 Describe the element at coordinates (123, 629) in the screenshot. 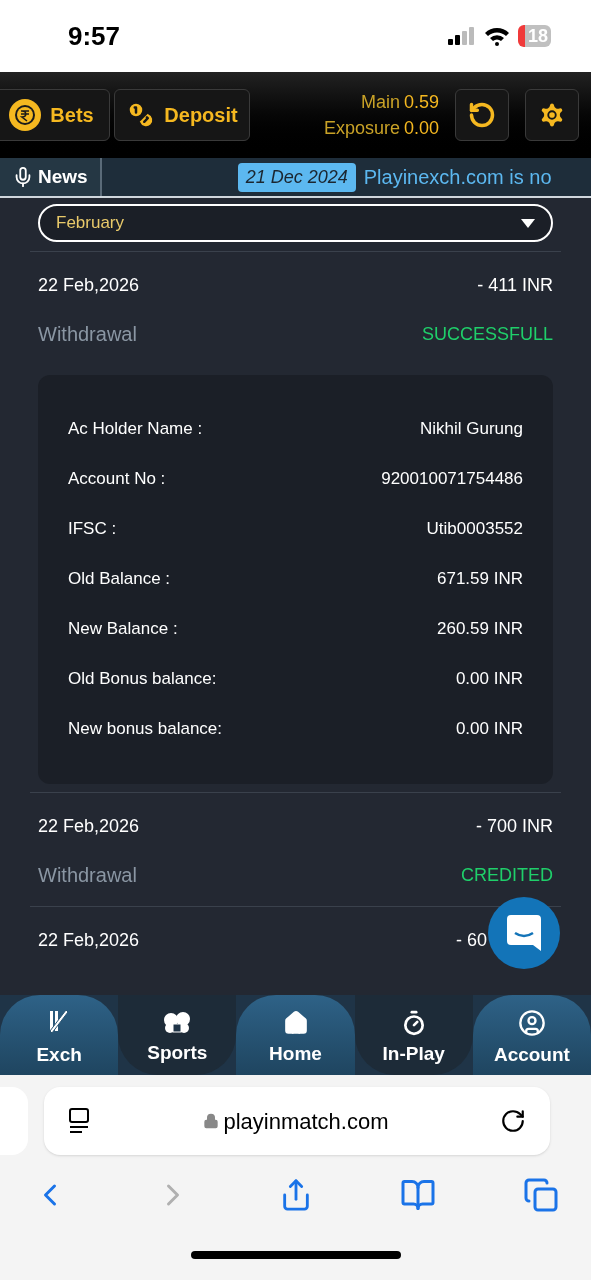

I see `detail-label: New Balance :` at that location.